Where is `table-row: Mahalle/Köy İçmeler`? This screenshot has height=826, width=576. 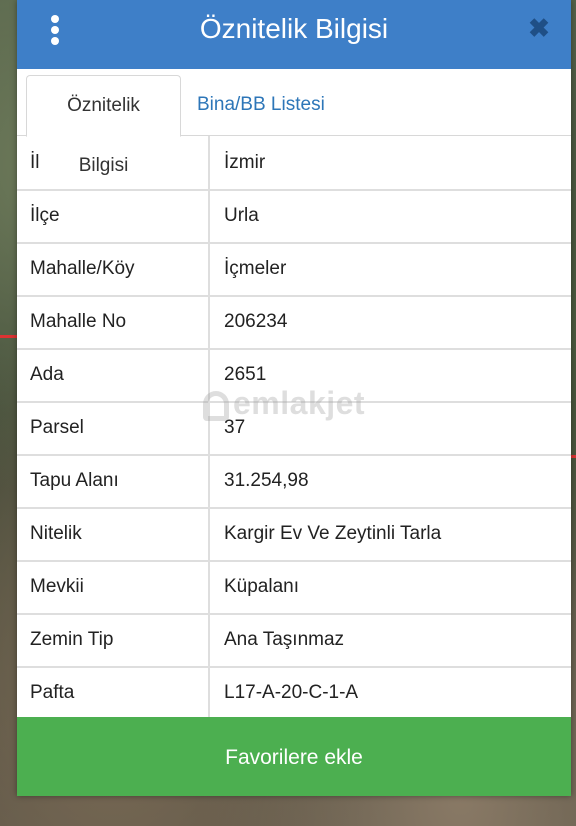 table-row: Mahalle/Köy İçmeler is located at coordinates (294, 269).